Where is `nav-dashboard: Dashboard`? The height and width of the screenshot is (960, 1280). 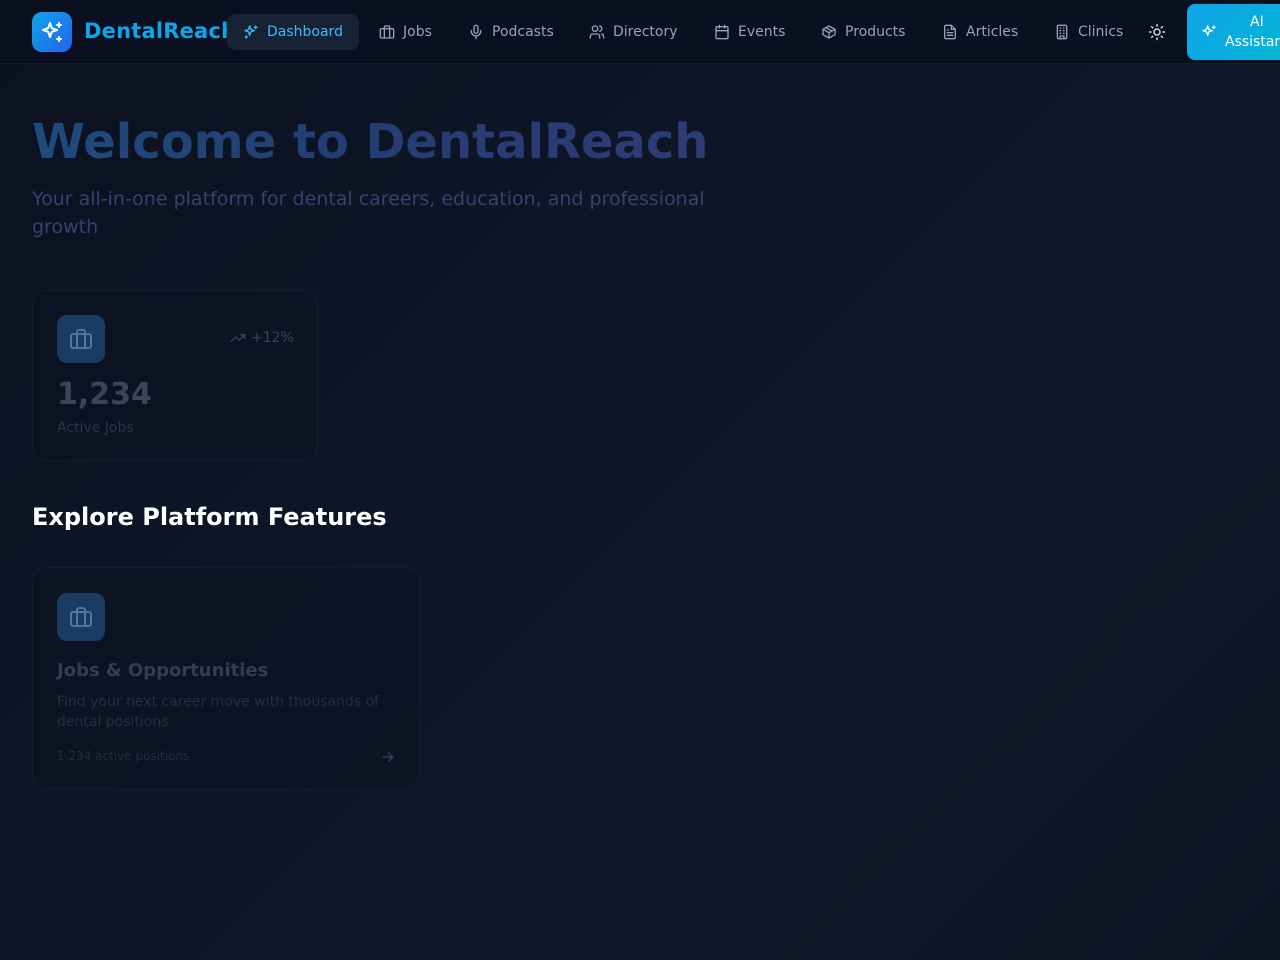
nav-dashboard: Dashboard is located at coordinates (293, 32).